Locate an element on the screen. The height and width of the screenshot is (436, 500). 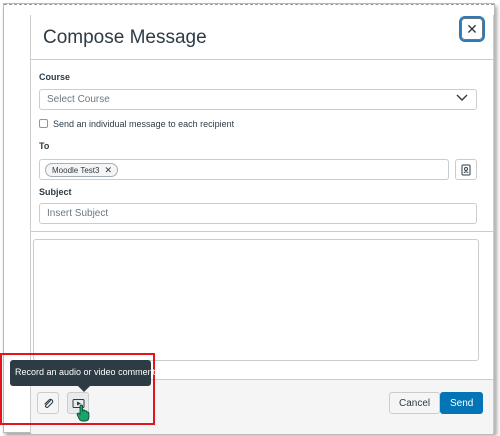
remove-recipient-icon: ✕ is located at coordinates (108, 171).